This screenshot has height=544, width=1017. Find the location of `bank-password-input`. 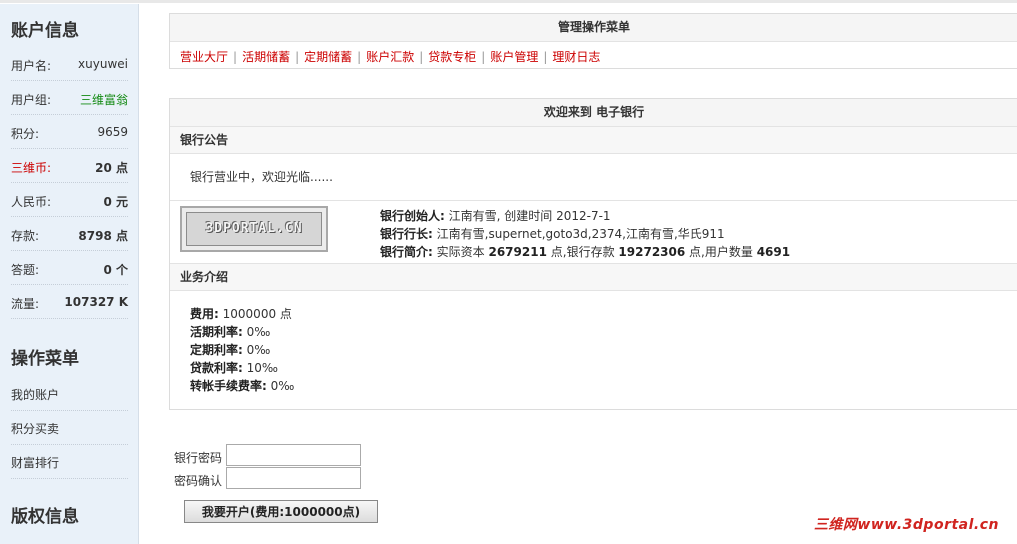

bank-password-input is located at coordinates (293, 455).